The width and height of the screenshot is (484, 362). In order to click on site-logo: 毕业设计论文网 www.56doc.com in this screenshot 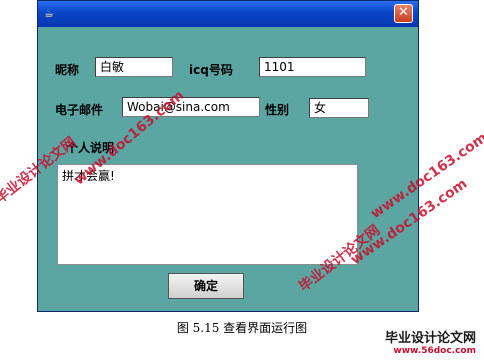, I will do `click(430, 341)`.